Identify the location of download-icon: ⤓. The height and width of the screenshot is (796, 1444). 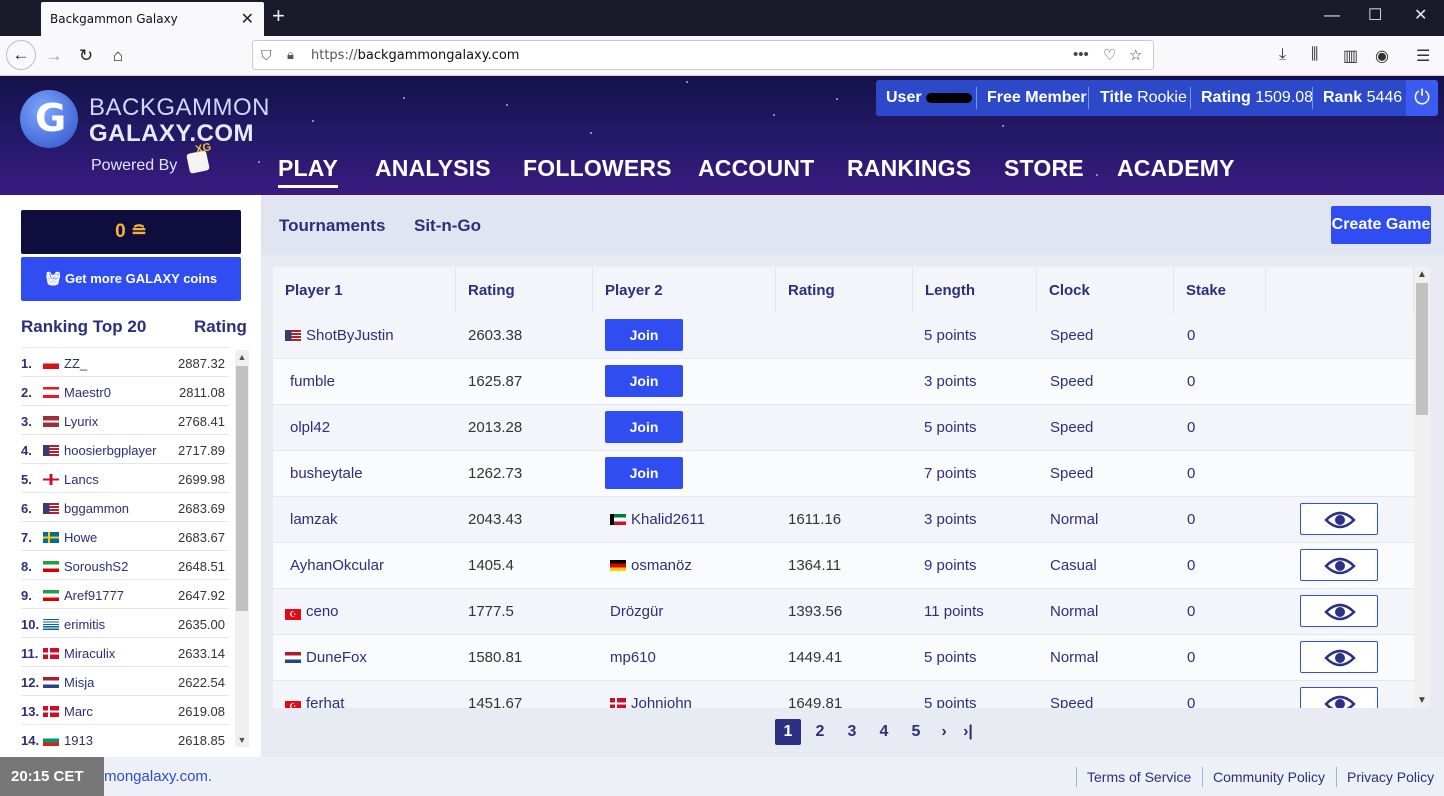
(1282, 55).